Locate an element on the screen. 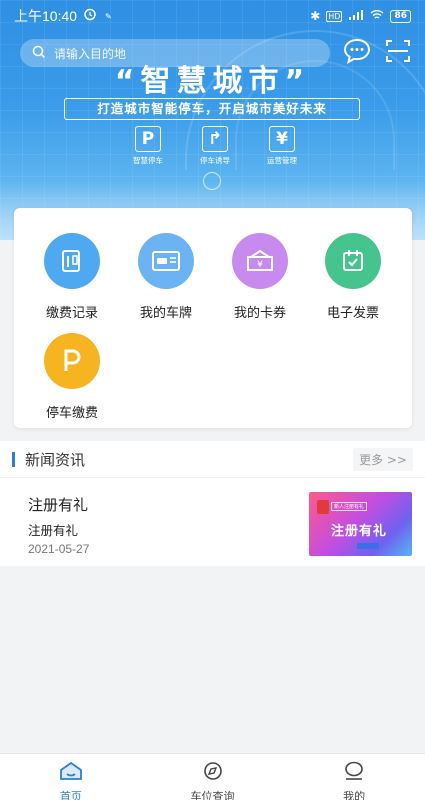 The height and width of the screenshot is (800, 425). function-label: 电子发票 is located at coordinates (352, 313).